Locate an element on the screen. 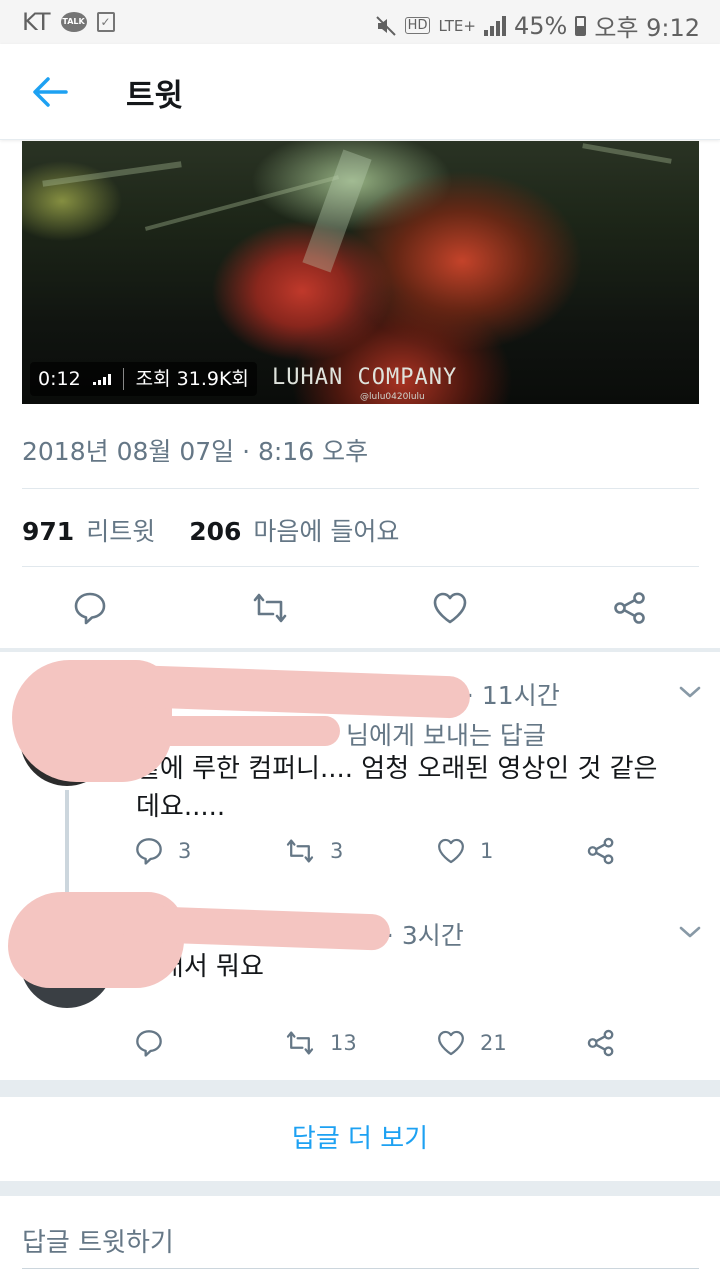 The image size is (720, 1280). reply-tweet: · 3시간 그래서 뭐요 13 21 is located at coordinates (360, 986).